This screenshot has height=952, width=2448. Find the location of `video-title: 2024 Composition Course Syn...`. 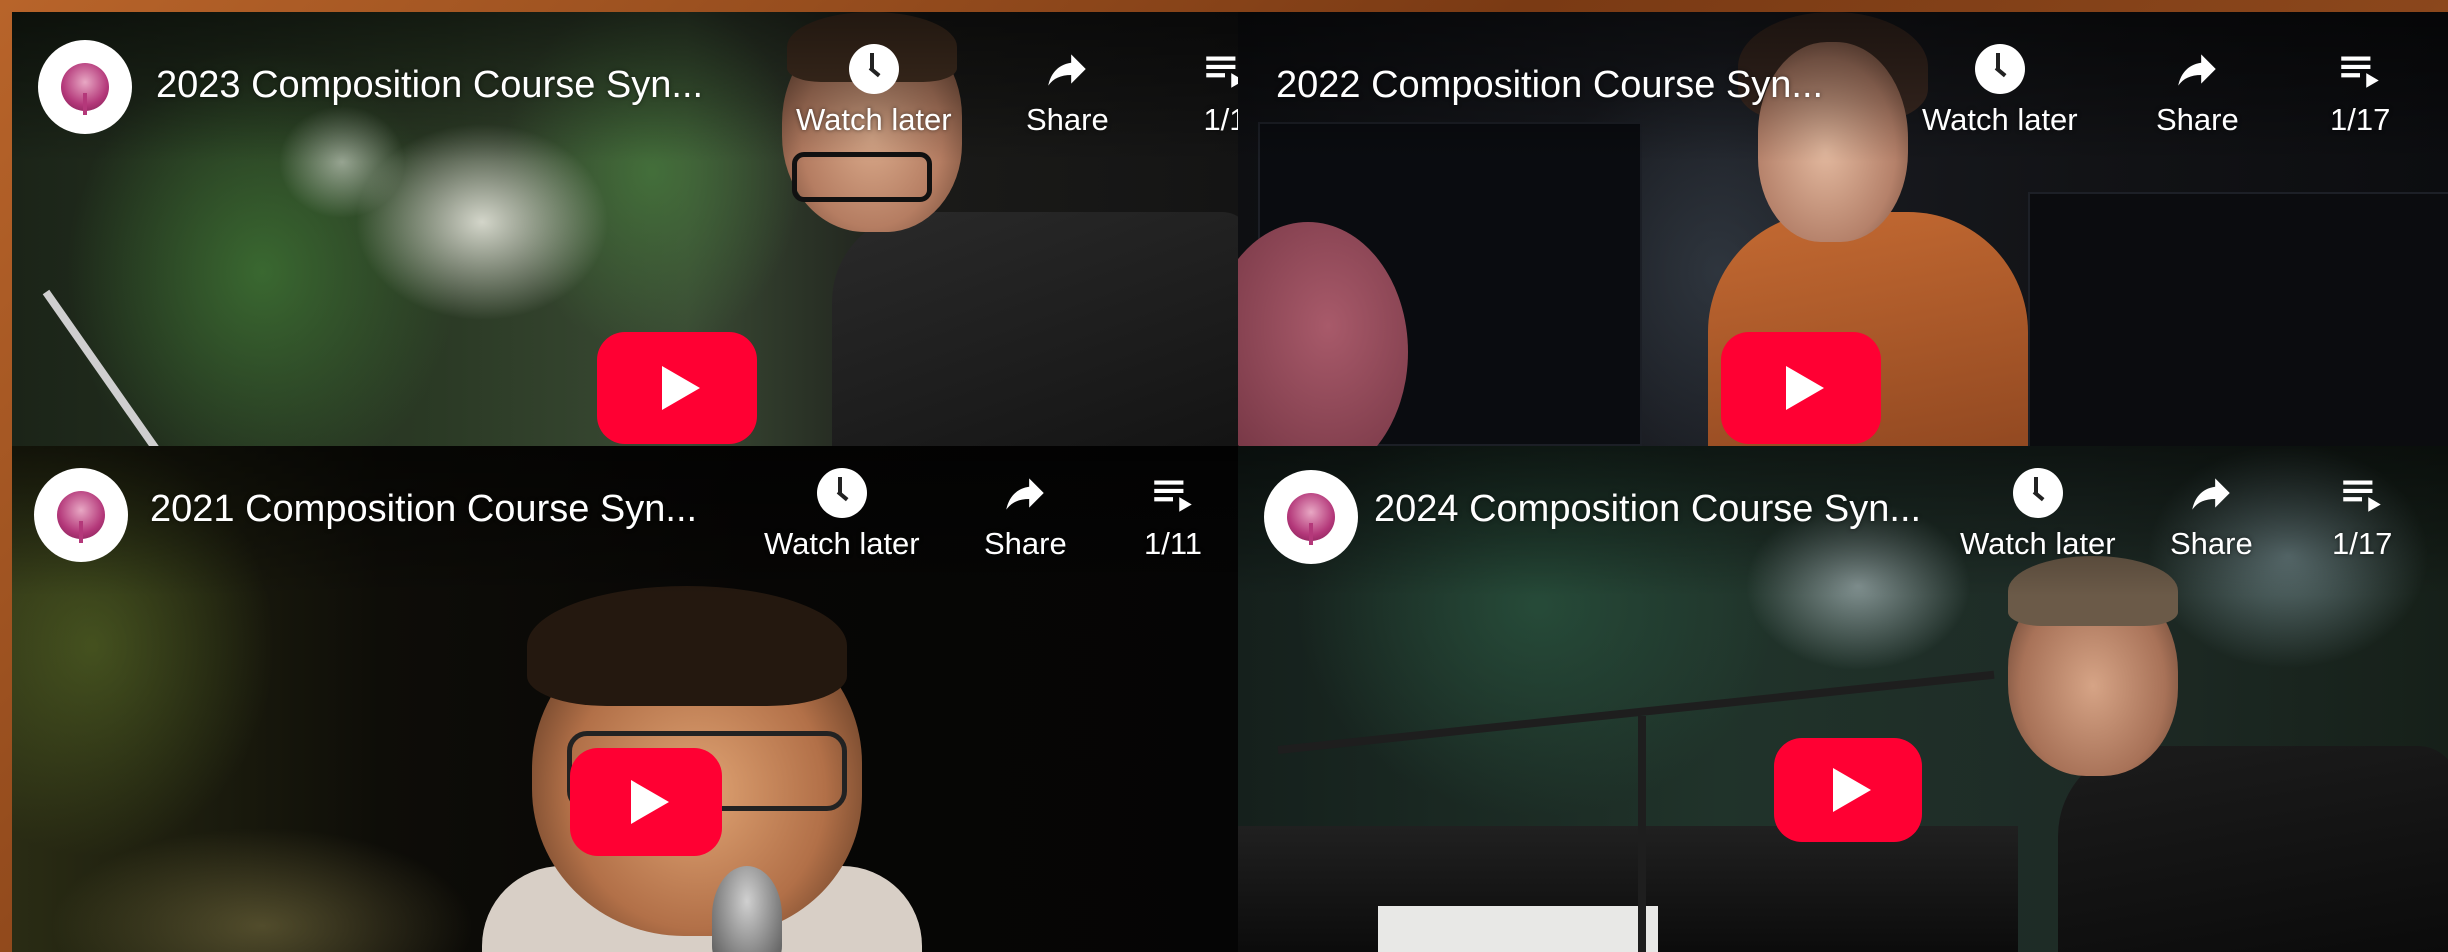

video-title: 2024 Composition Course Syn... is located at coordinates (1647, 509).